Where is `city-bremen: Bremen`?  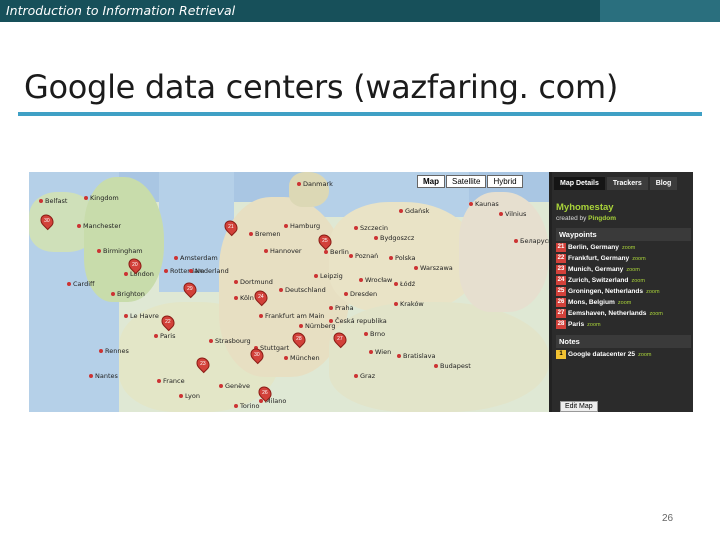 city-bremen: Bremen is located at coordinates (264, 234).